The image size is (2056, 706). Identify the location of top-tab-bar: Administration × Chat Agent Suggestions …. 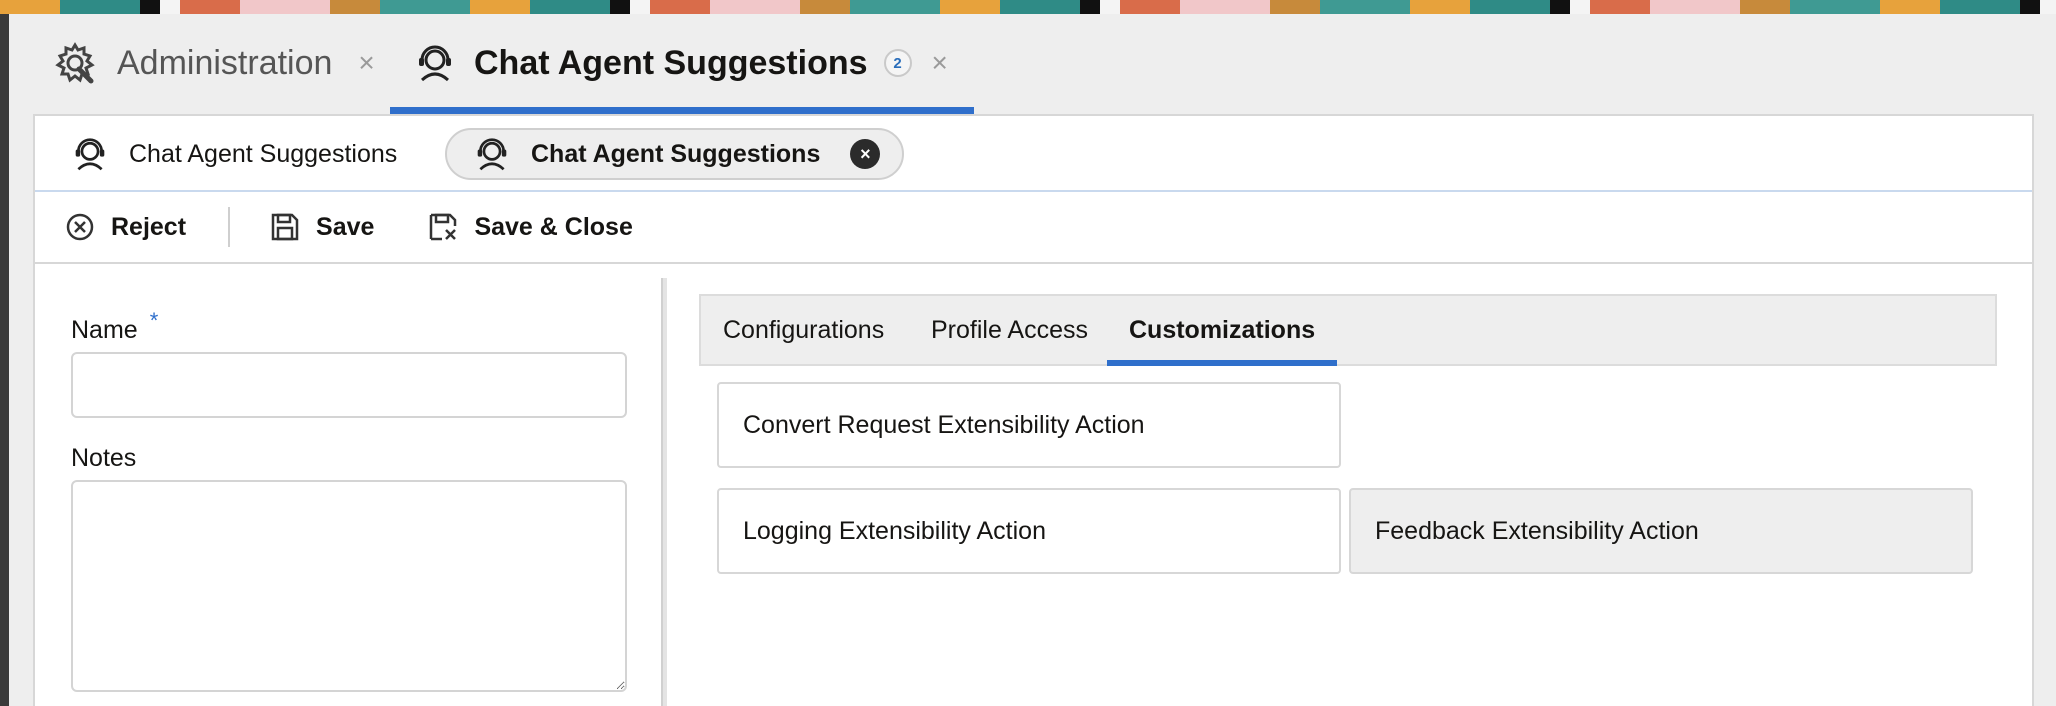
(1032, 64).